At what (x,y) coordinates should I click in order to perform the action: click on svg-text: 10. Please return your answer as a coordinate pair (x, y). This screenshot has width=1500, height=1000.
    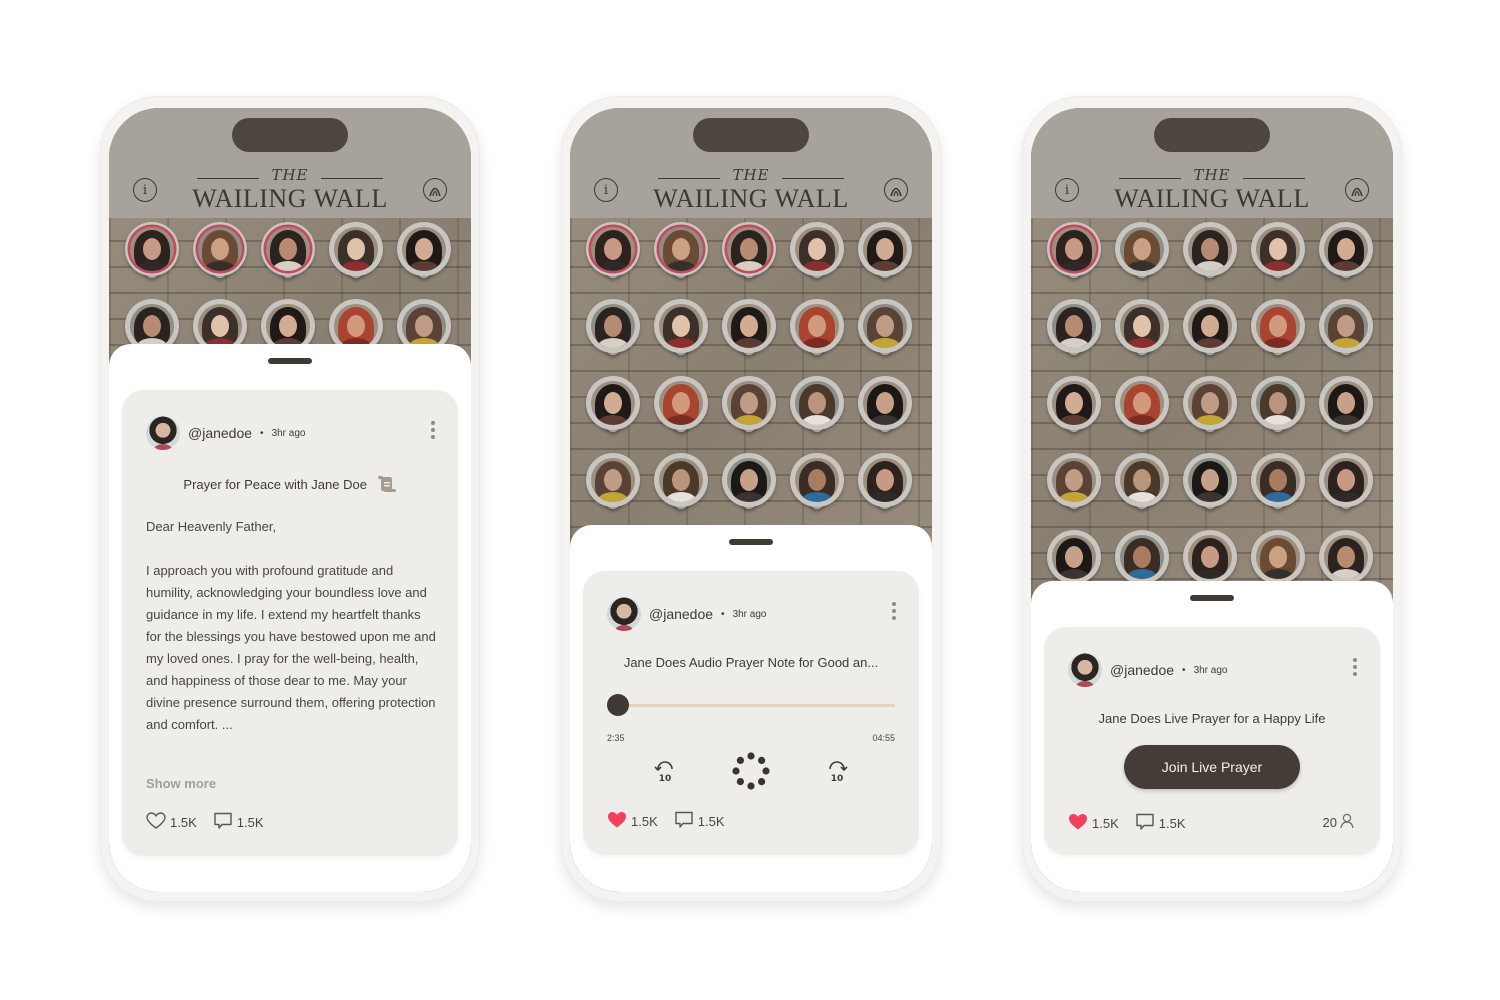
    Looking at the image, I should click on (665, 778).